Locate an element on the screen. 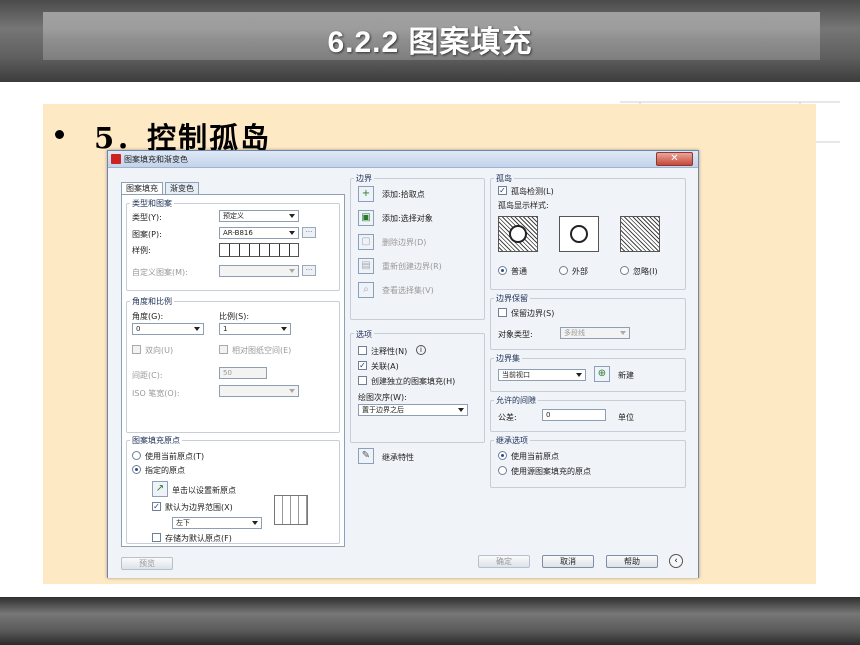 Image resolution: width=860 pixels, height=645 pixels. island-ignore-label: 忽略(I) is located at coordinates (645, 271).